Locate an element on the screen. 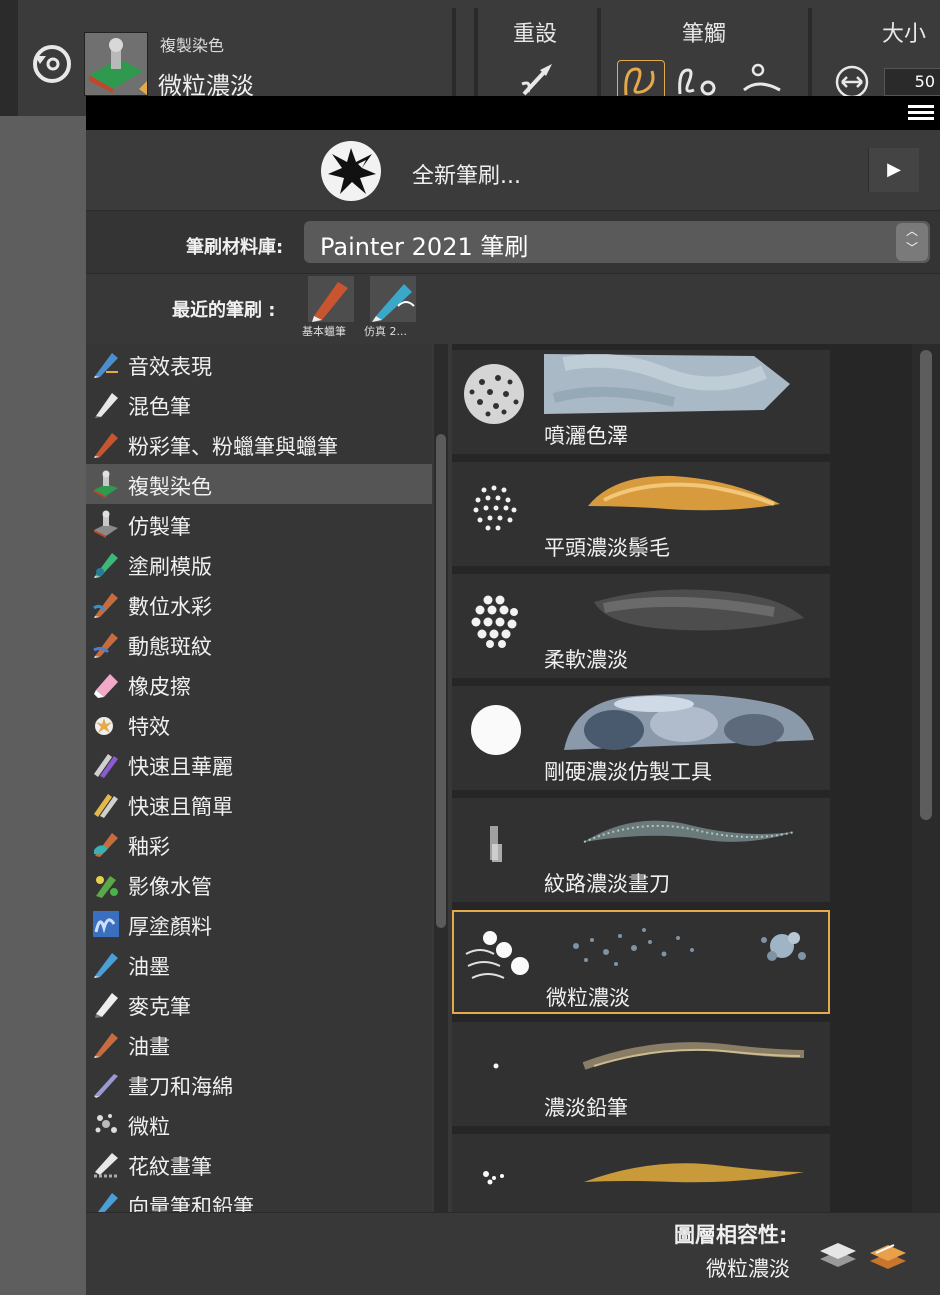  variant-card-particle-tint: 微粒濃淡 is located at coordinates (641, 962).